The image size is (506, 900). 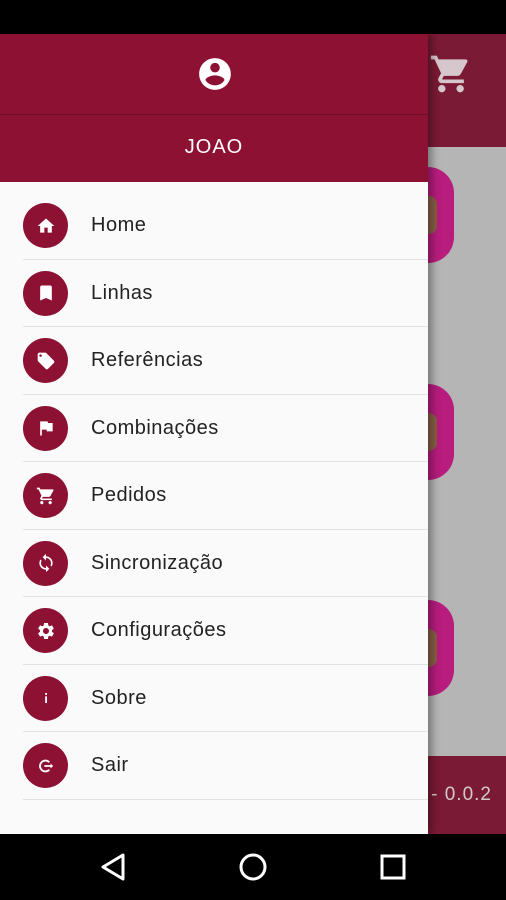 I want to click on menu-item-label: Sair, so click(x=110, y=765).